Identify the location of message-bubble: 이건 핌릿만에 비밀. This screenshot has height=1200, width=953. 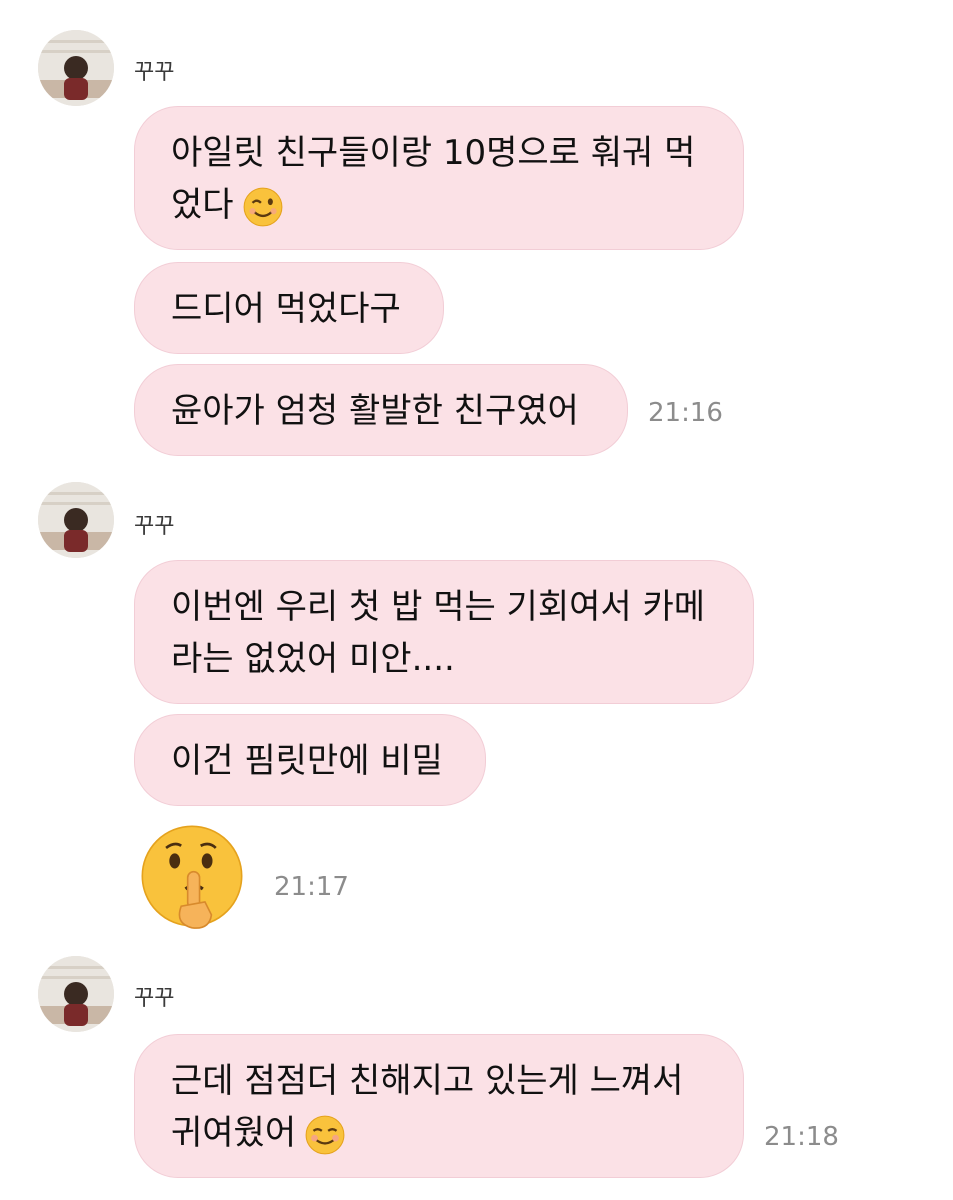
(310, 760).